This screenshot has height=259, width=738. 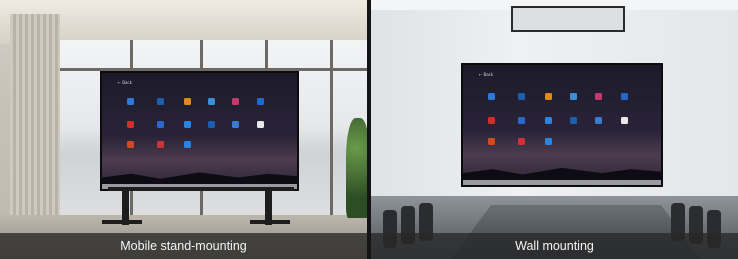 What do you see at coordinates (35, 119) in the screenshot?
I see `window-blind` at bounding box center [35, 119].